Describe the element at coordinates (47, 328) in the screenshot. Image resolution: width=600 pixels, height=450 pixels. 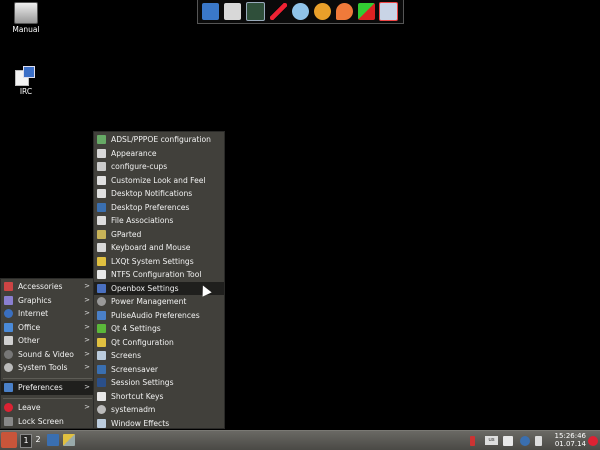
I see `menu-item-office: Office >` at that location.